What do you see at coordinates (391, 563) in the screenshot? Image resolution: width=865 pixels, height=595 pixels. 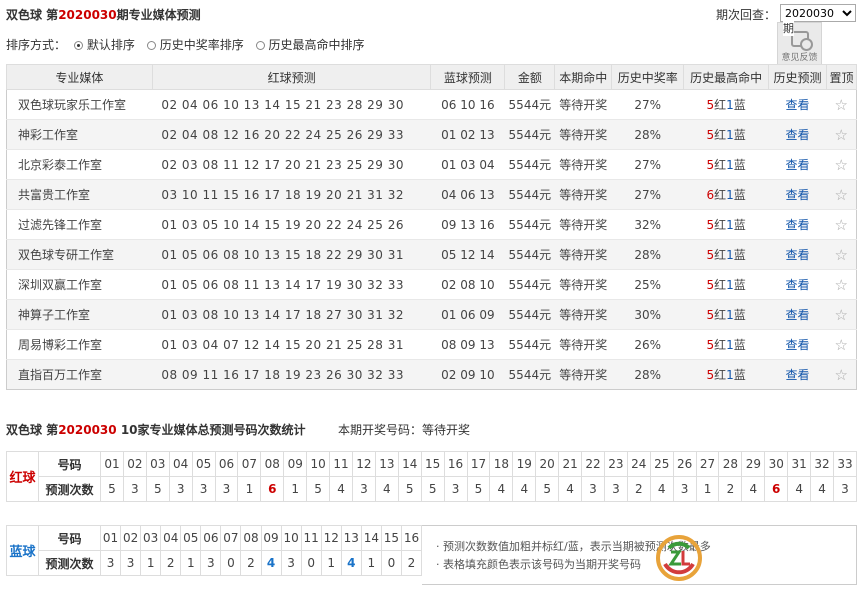 I see `ball-count: 0` at bounding box center [391, 563].